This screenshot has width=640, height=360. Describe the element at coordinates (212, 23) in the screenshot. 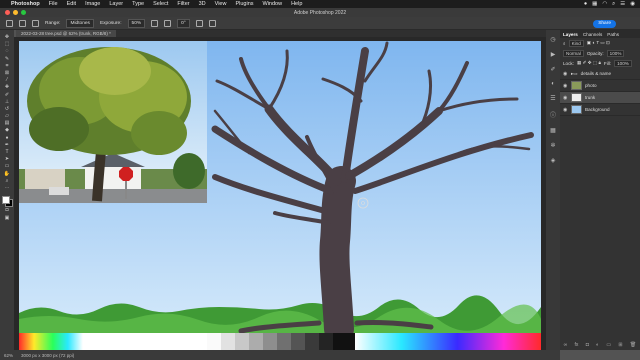

I see `pressure-icon` at that location.